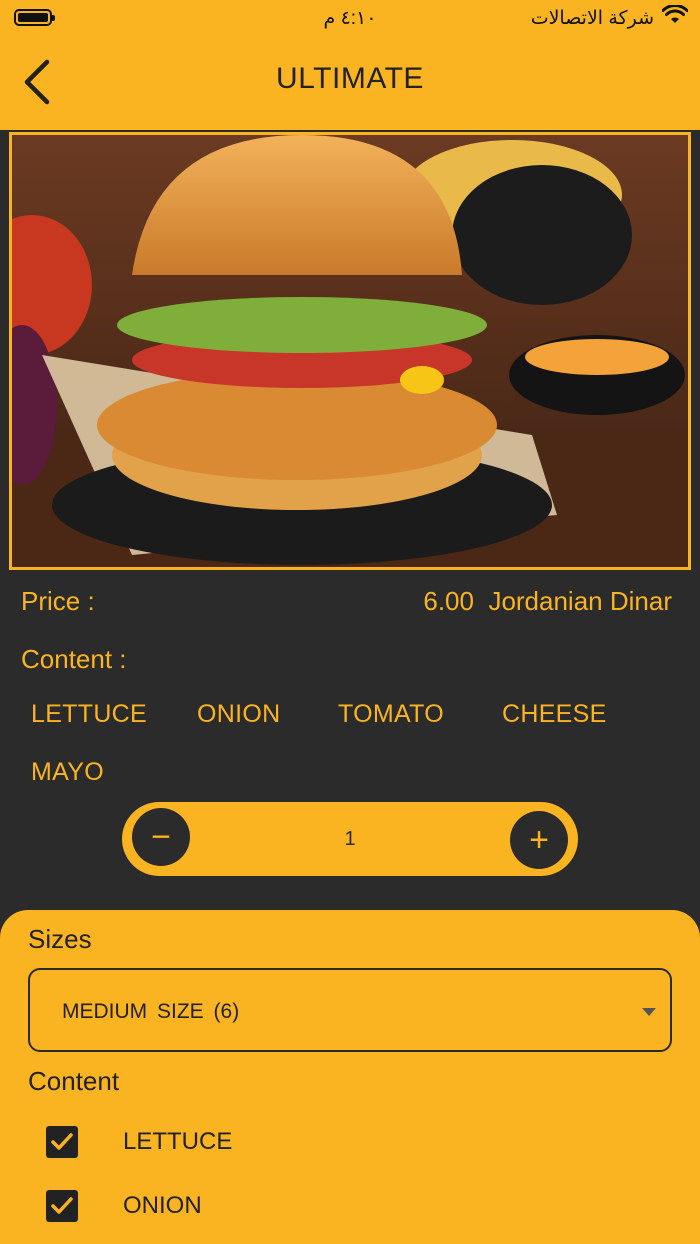  I want to click on battery-icon, so click(34, 17).